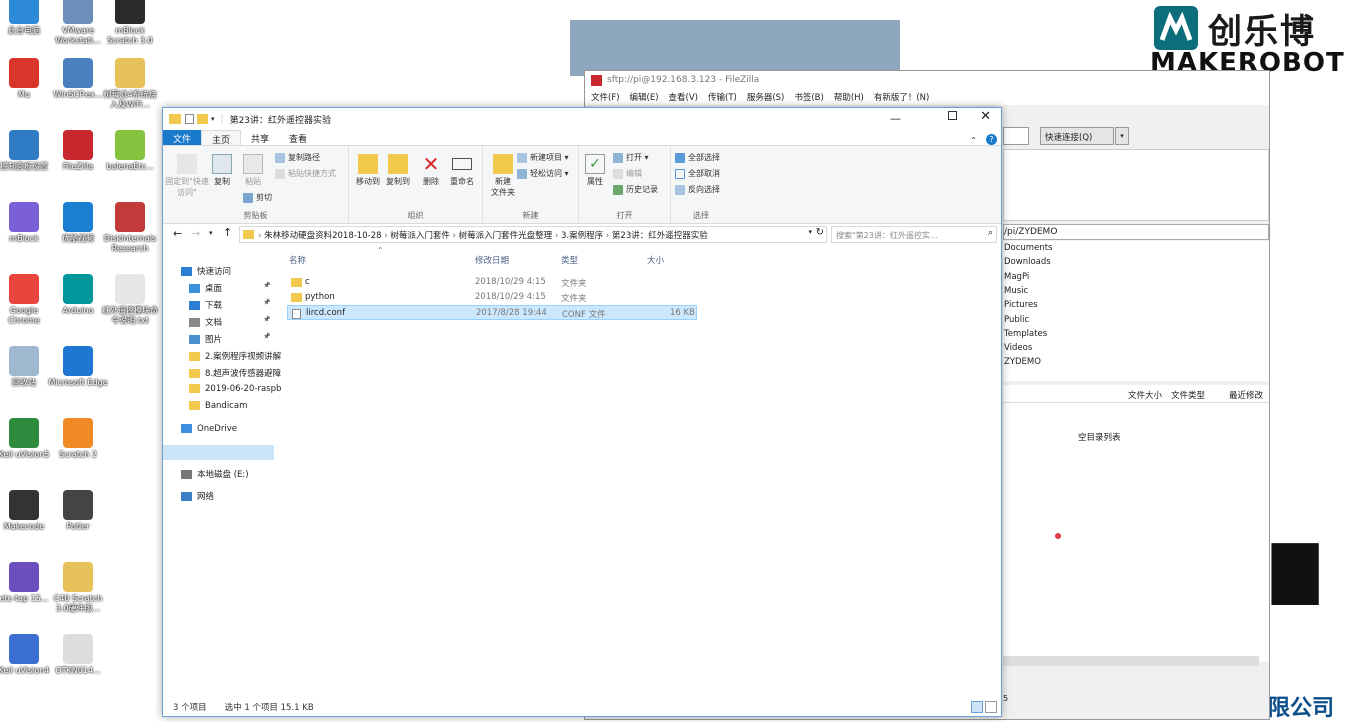 This screenshot has width=1364, height=722. I want to click on remote-dir-item: Downloads, so click(1027, 262).